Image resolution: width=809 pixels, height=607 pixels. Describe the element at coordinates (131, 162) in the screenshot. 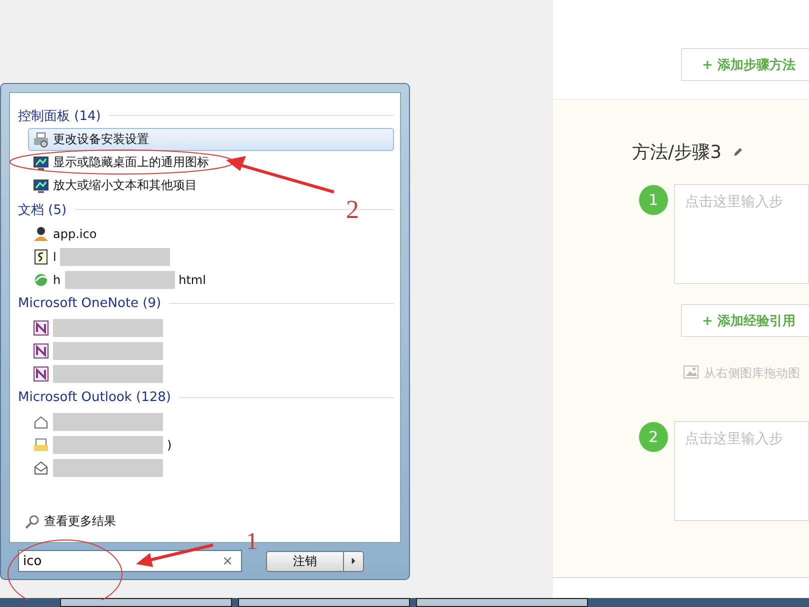

I see `result-label: 显示或隐藏桌面上的通用图标` at that location.